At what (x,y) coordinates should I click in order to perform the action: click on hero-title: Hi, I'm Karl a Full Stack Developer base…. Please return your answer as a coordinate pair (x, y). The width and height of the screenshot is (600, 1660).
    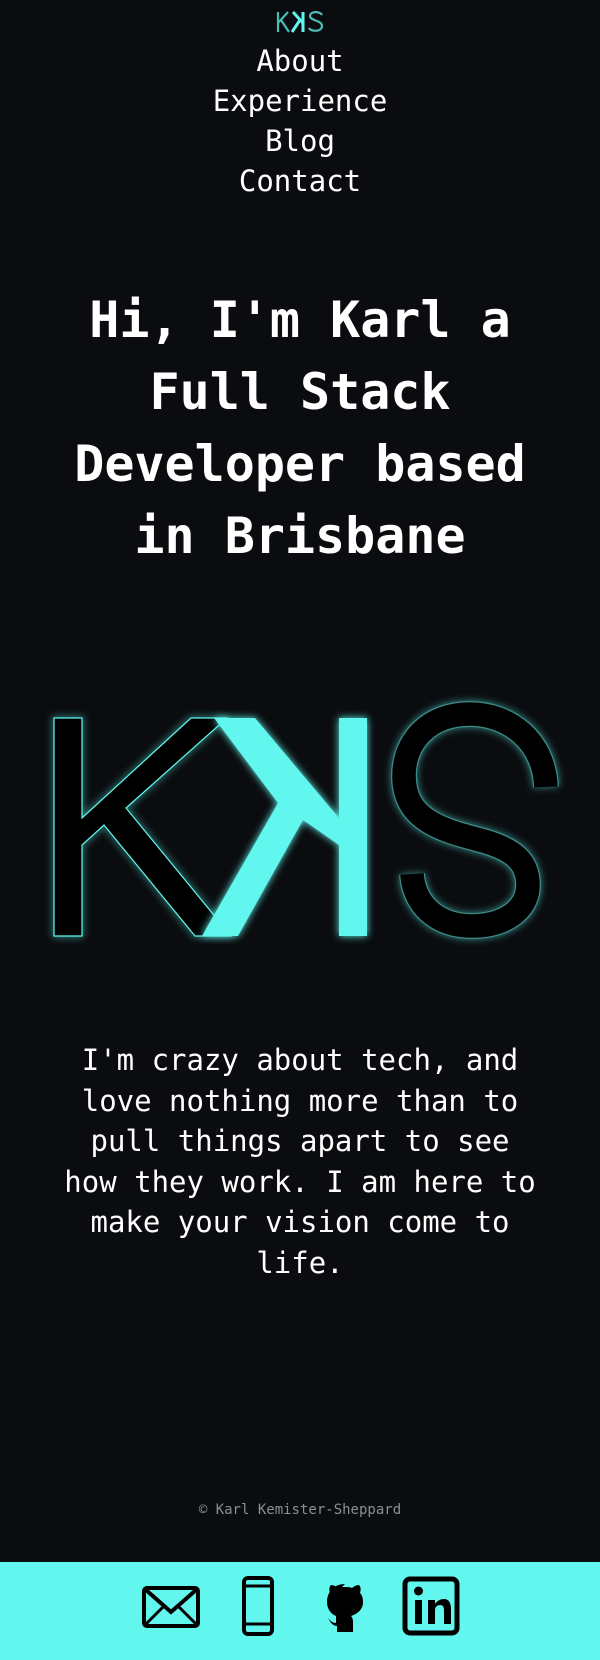
    Looking at the image, I should click on (300, 428).